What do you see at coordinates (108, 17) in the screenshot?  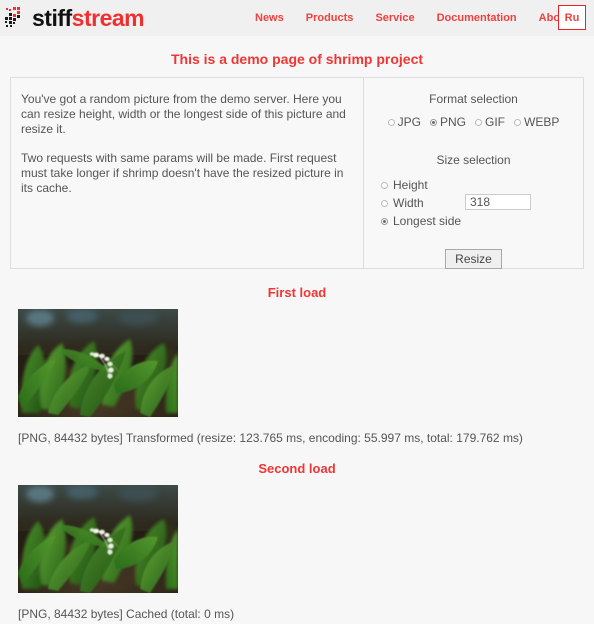 I see `logo-text-red: stream` at bounding box center [108, 17].